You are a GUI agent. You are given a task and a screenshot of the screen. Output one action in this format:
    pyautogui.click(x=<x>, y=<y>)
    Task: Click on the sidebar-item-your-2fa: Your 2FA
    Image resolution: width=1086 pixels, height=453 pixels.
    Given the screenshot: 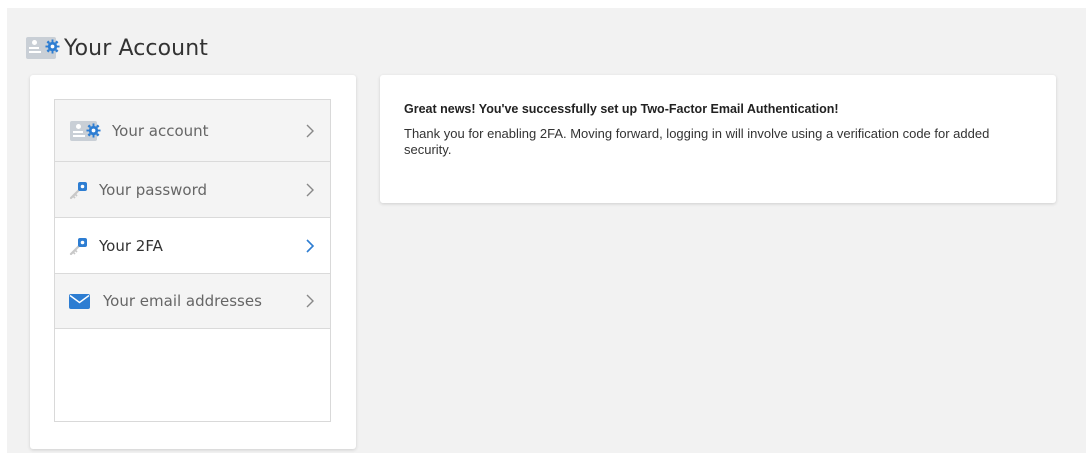 What is the action you would take?
    pyautogui.click(x=192, y=246)
    